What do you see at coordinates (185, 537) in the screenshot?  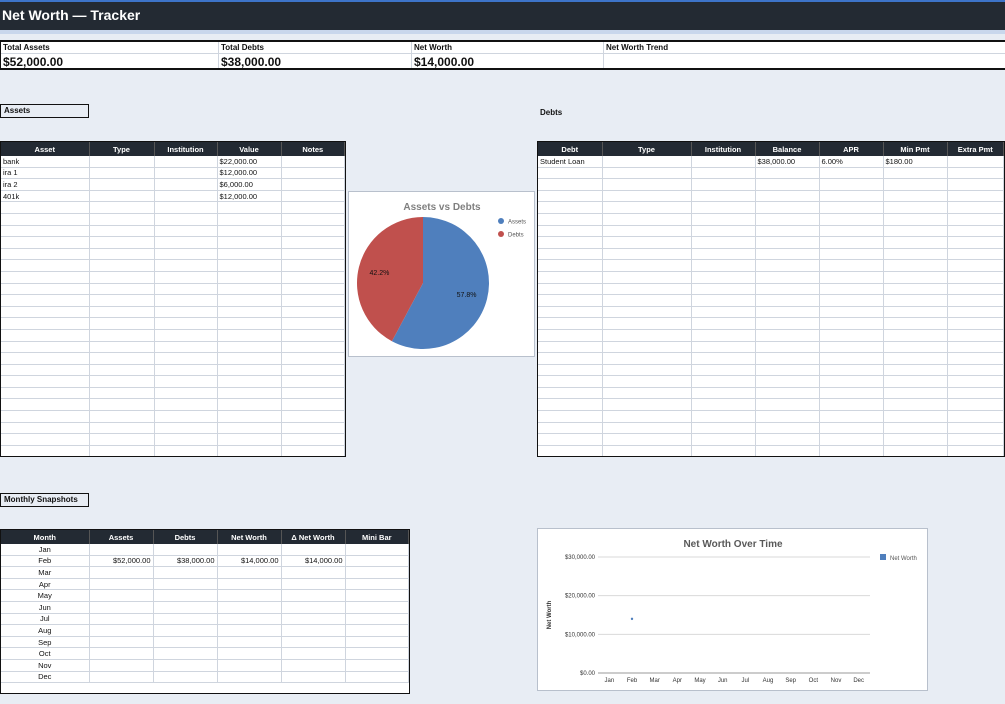 I see `column-header: Debts` at bounding box center [185, 537].